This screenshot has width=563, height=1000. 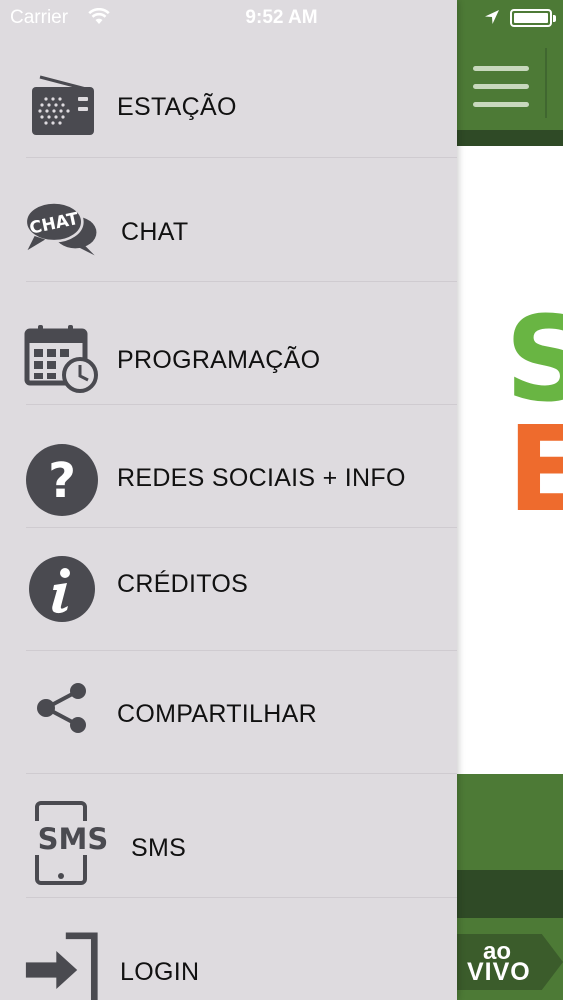 I want to click on player-band-dark, so click(x=510, y=894).